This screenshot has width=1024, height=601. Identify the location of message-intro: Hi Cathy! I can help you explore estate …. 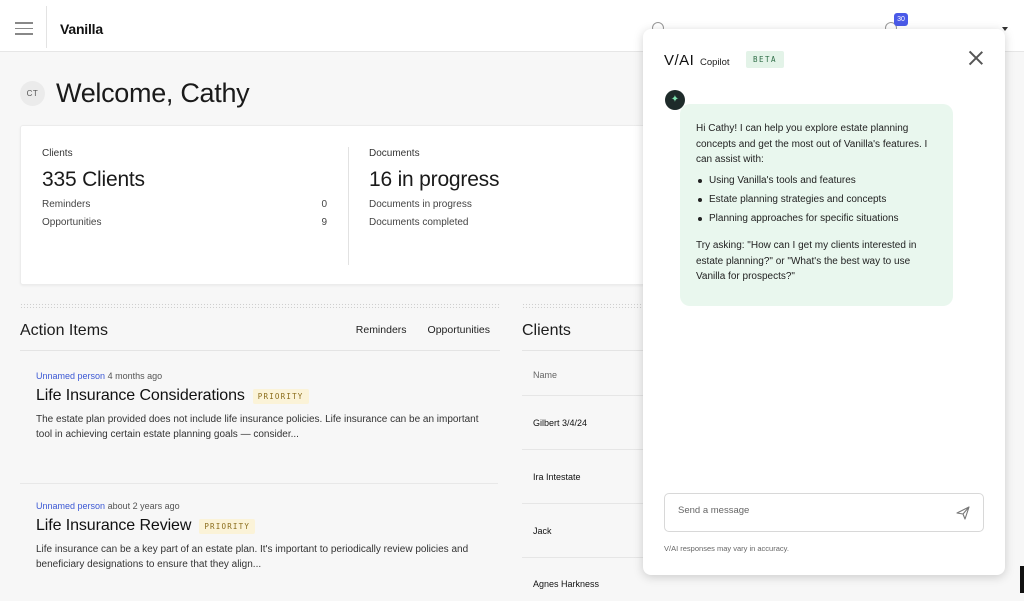
(812, 144).